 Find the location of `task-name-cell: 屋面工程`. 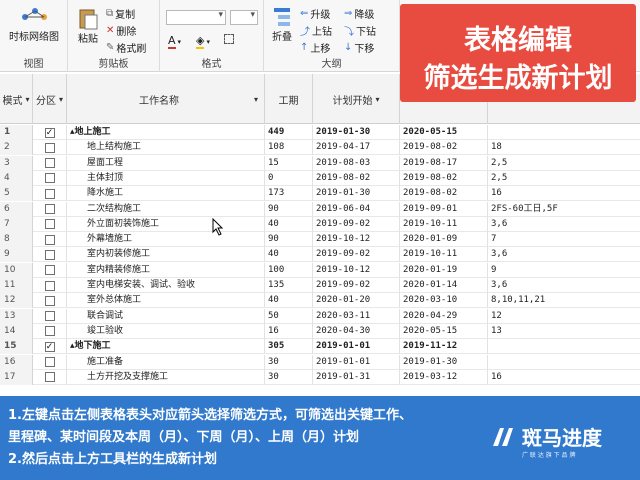

task-name-cell: 屋面工程 is located at coordinates (166, 163).